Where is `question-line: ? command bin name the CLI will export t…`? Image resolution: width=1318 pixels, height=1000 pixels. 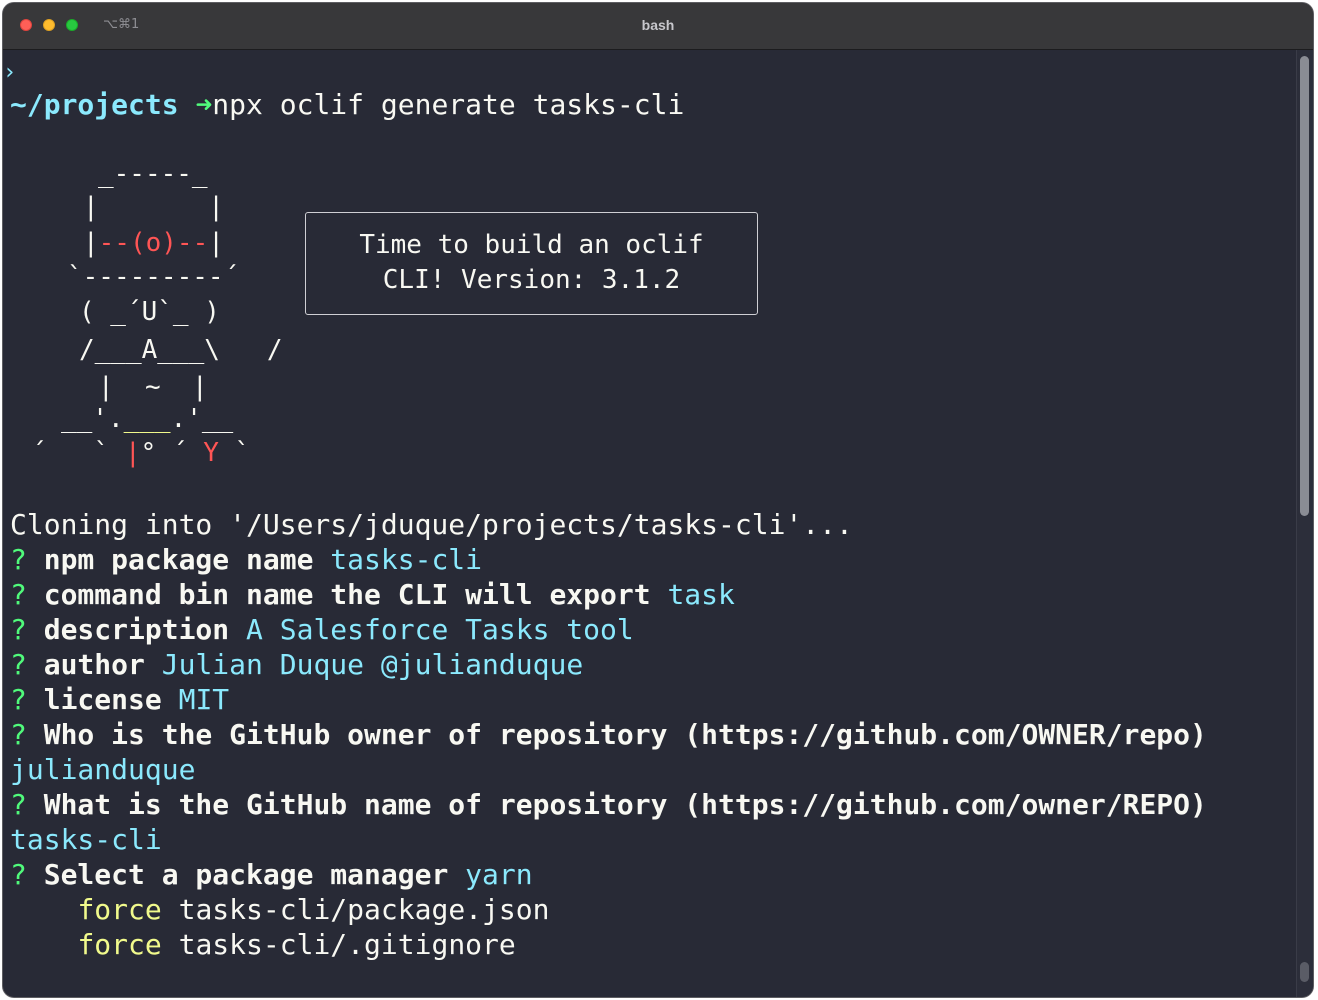 question-line: ? command bin name the CLI will export t… is located at coordinates (372, 594).